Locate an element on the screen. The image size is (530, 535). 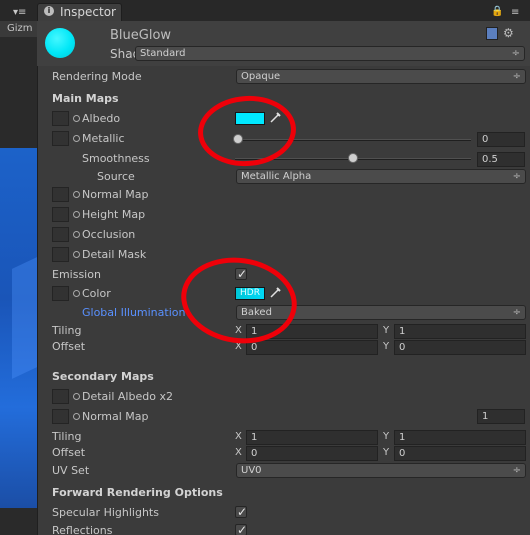
metallic-texture-slot is located at coordinates (60, 138).